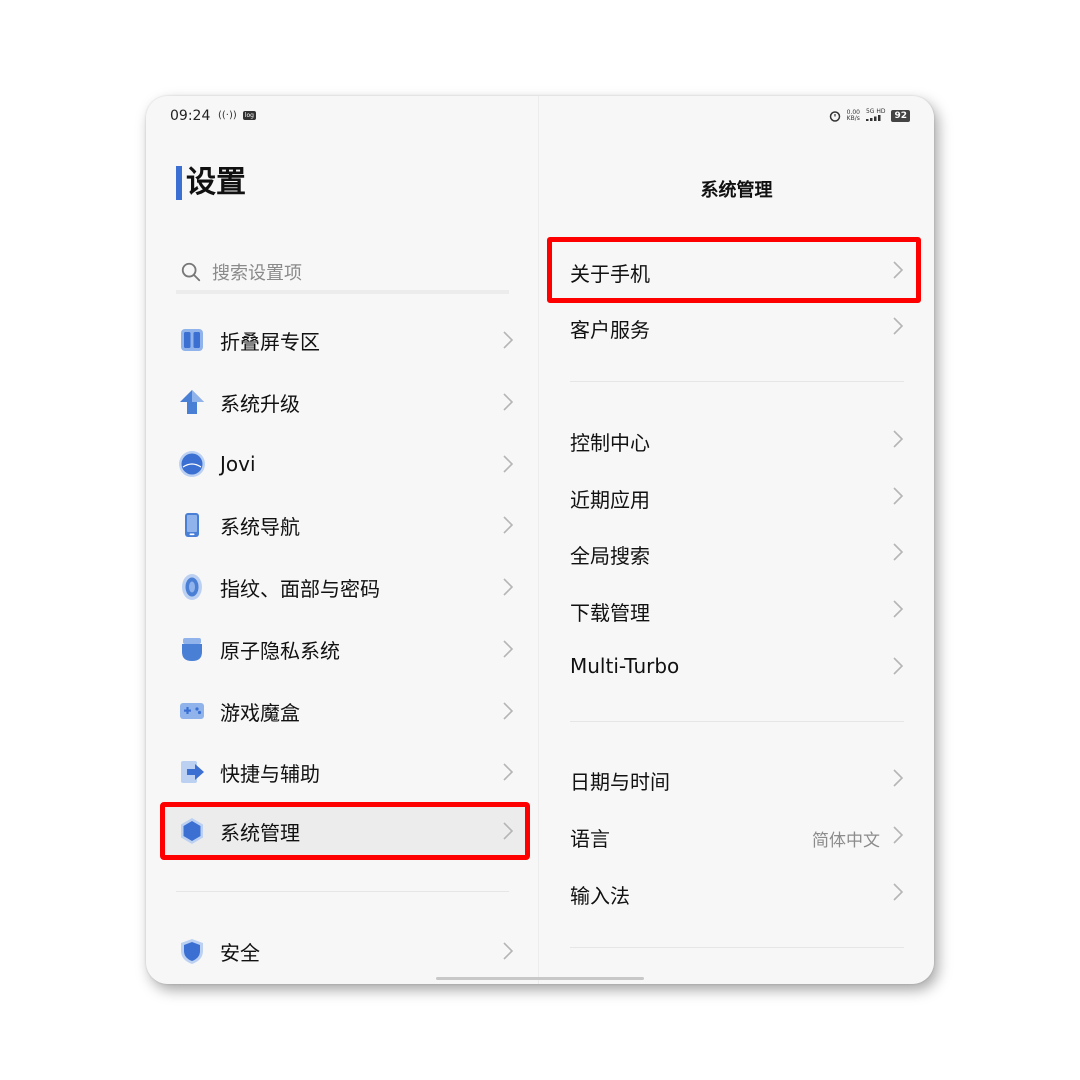 This screenshot has width=1080, height=1080. Describe the element at coordinates (610, 274) in the screenshot. I see `list-item-label: 关于手机` at that location.